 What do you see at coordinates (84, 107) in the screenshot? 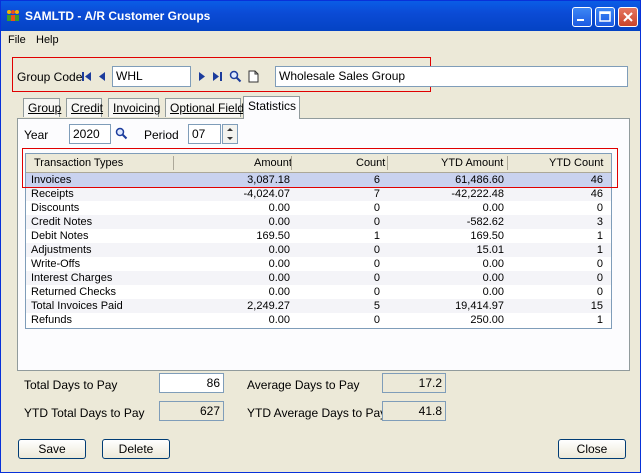
I see `tab-credit: Credit` at bounding box center [84, 107].